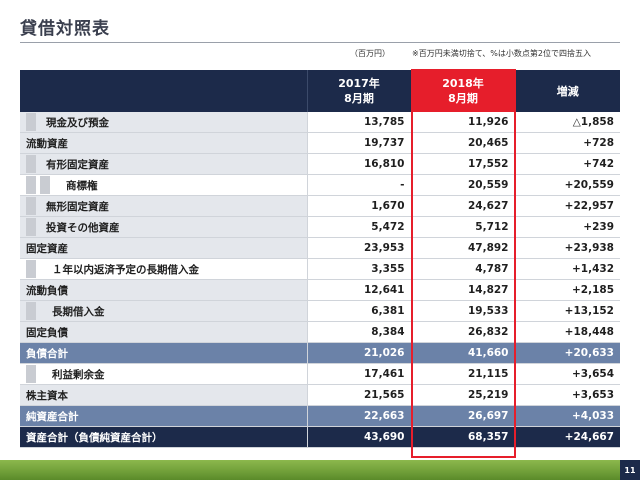  What do you see at coordinates (370, 53) in the screenshot?
I see `unit-note: （百万円）` at bounding box center [370, 53].